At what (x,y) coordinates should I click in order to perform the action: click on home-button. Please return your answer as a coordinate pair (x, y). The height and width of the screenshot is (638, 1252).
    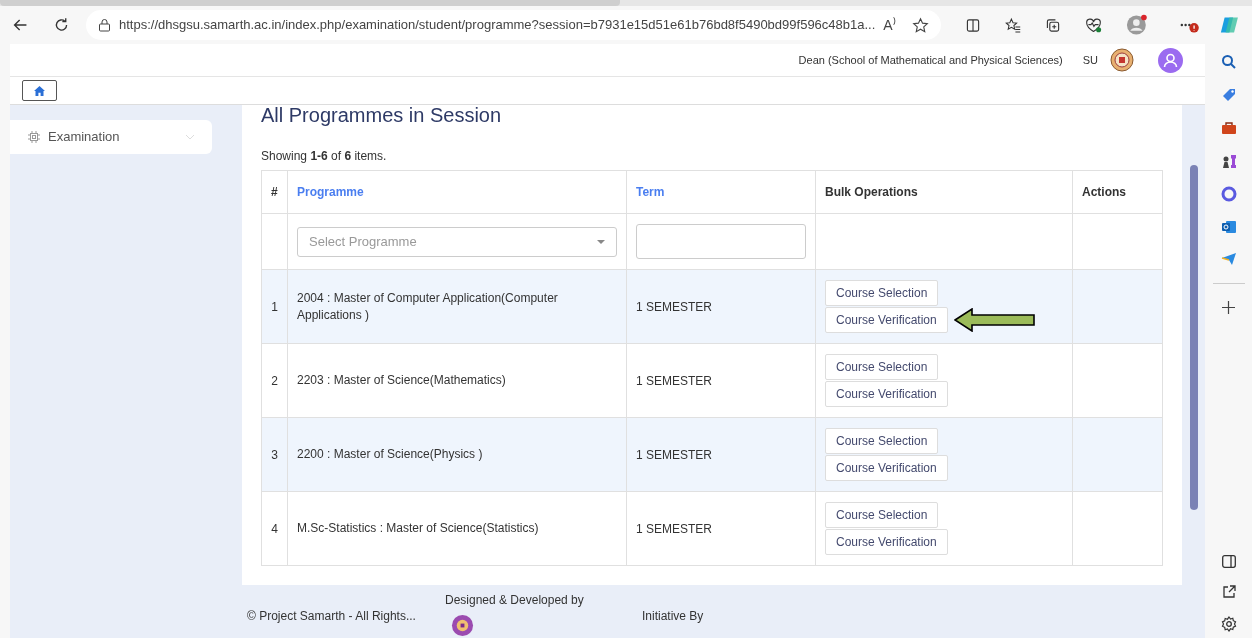
    Looking at the image, I should click on (39, 90).